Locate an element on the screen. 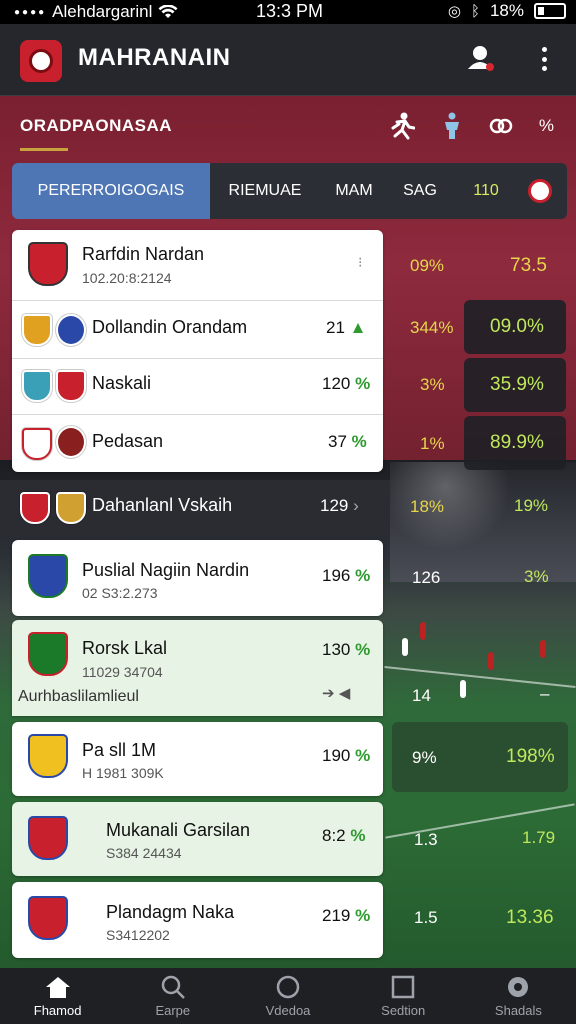  nav-home: Fhamod is located at coordinates (57, 996).